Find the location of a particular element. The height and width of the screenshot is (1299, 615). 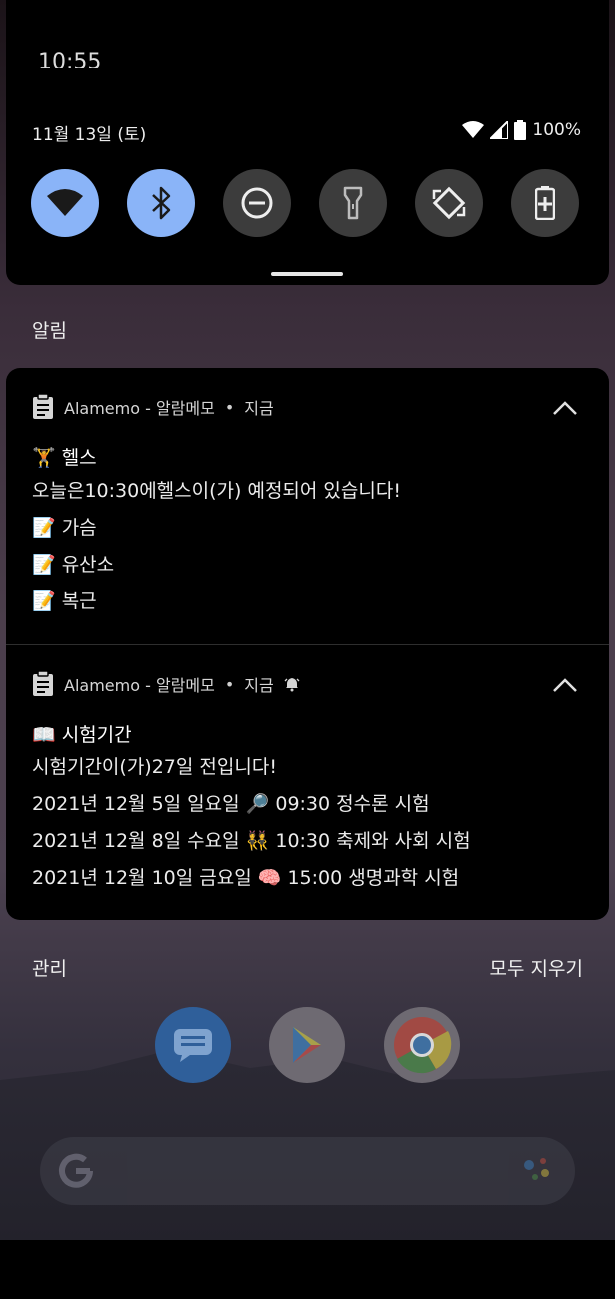

notification-line: 2021년 12월 8일 수요일 👯 10:30 축제와 사회 시험 is located at coordinates (251, 841).